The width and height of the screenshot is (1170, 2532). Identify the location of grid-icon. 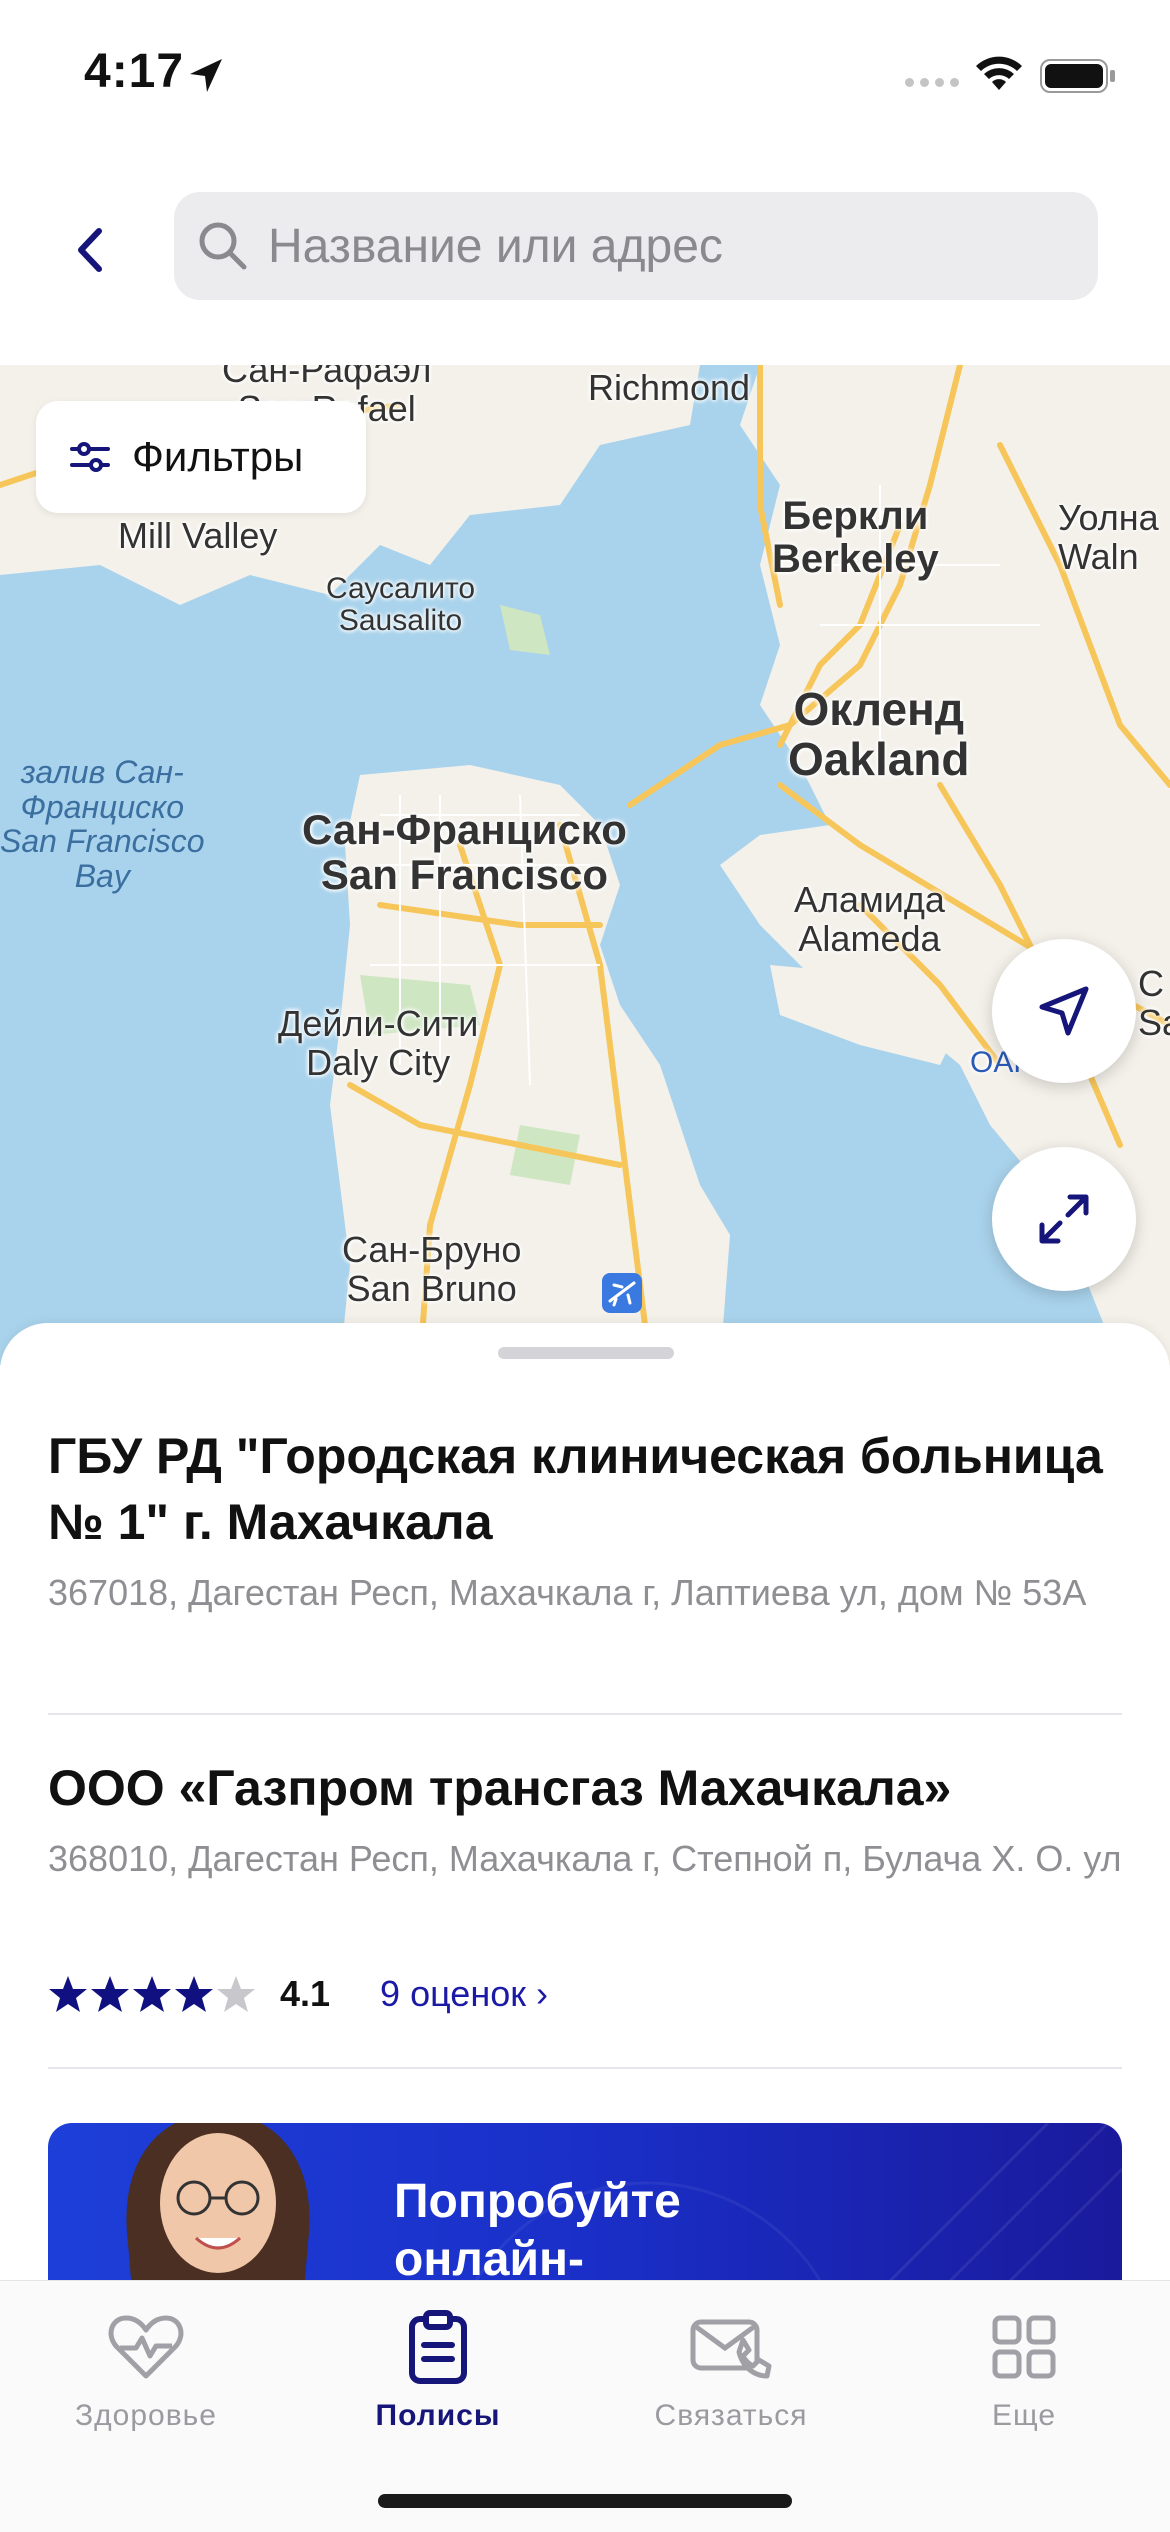
(1024, 2347).